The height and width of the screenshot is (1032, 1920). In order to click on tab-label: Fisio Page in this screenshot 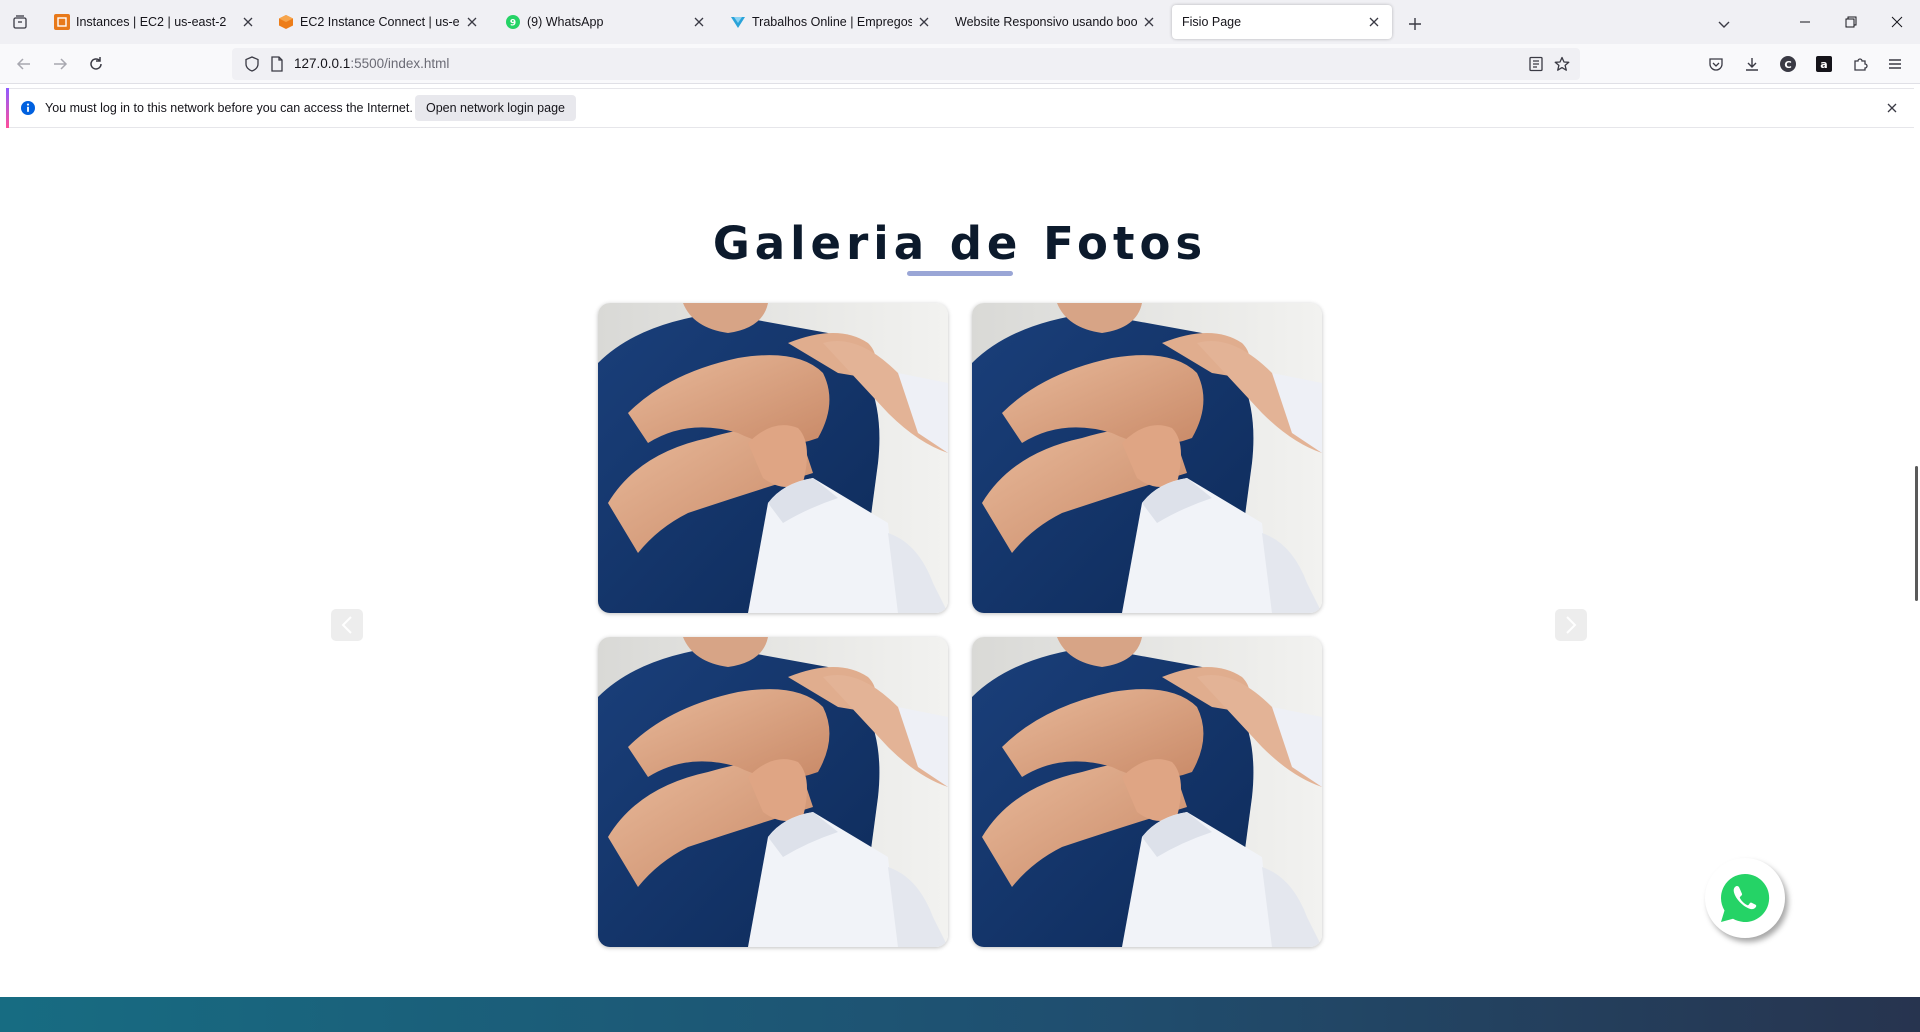, I will do `click(1212, 22)`.